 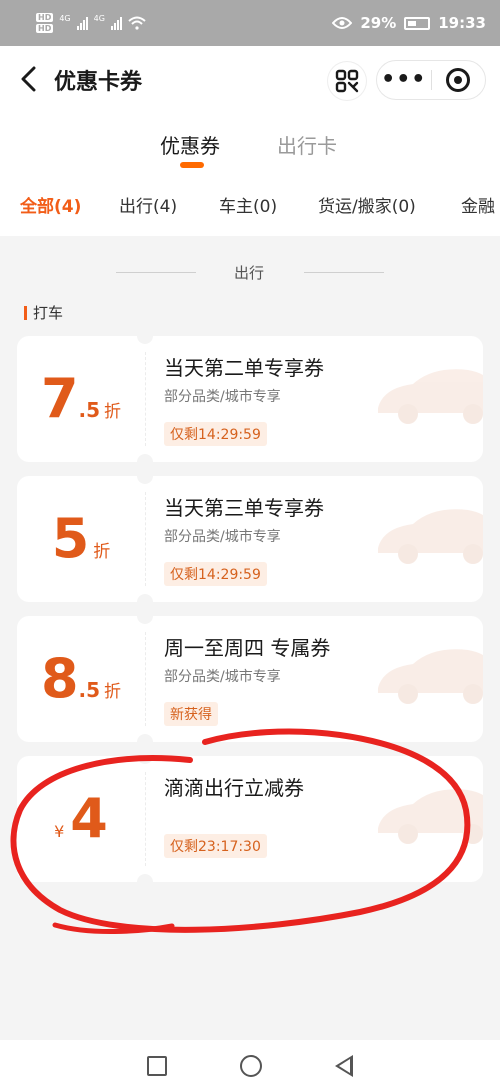 What do you see at coordinates (148, 204) in the screenshot?
I see `category-travel: 出行(4)` at bounding box center [148, 204].